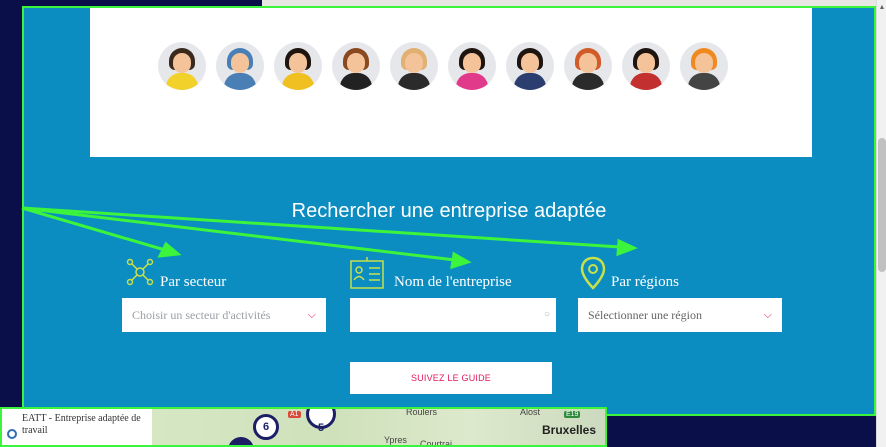 This screenshot has width=886, height=447. I want to click on regions-select: Sélectionner une région ⌵, so click(680, 315).